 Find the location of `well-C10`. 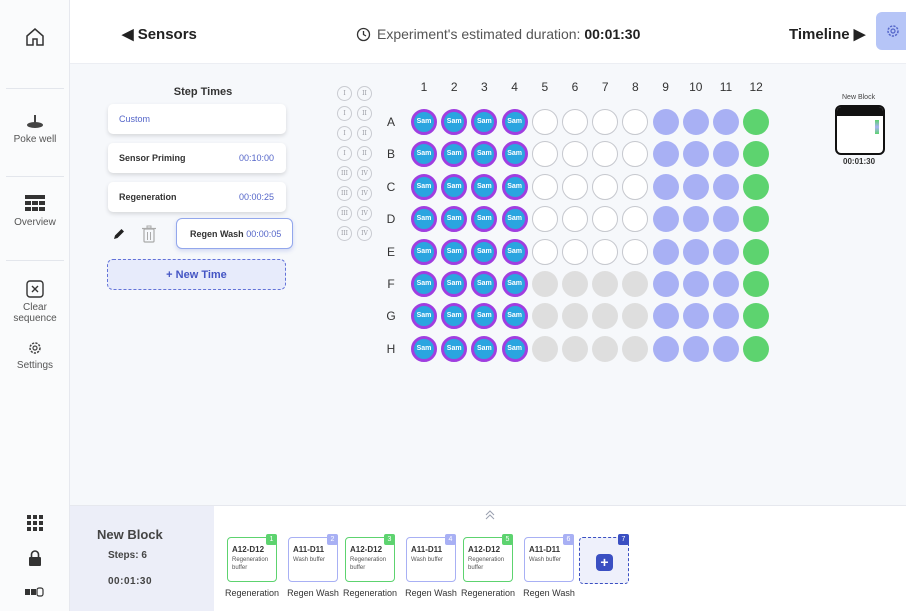

well-C10 is located at coordinates (695, 186).